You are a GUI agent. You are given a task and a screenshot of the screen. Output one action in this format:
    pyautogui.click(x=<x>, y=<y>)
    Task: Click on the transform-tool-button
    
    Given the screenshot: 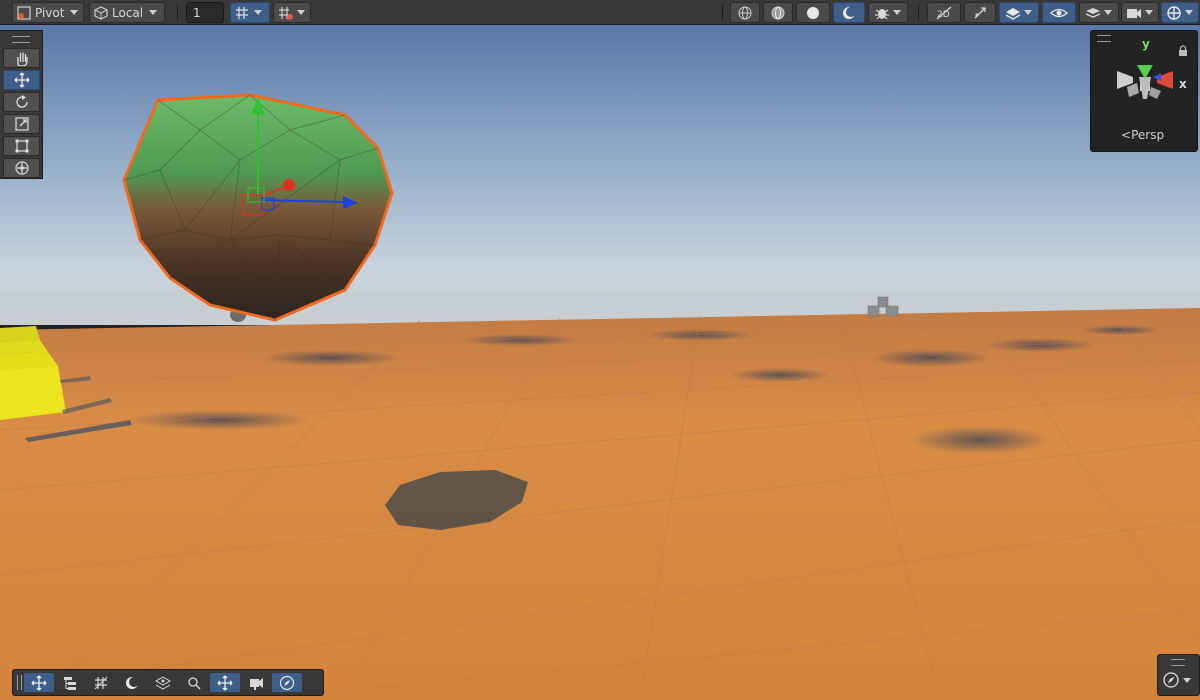 What is the action you would take?
    pyautogui.click(x=21, y=168)
    